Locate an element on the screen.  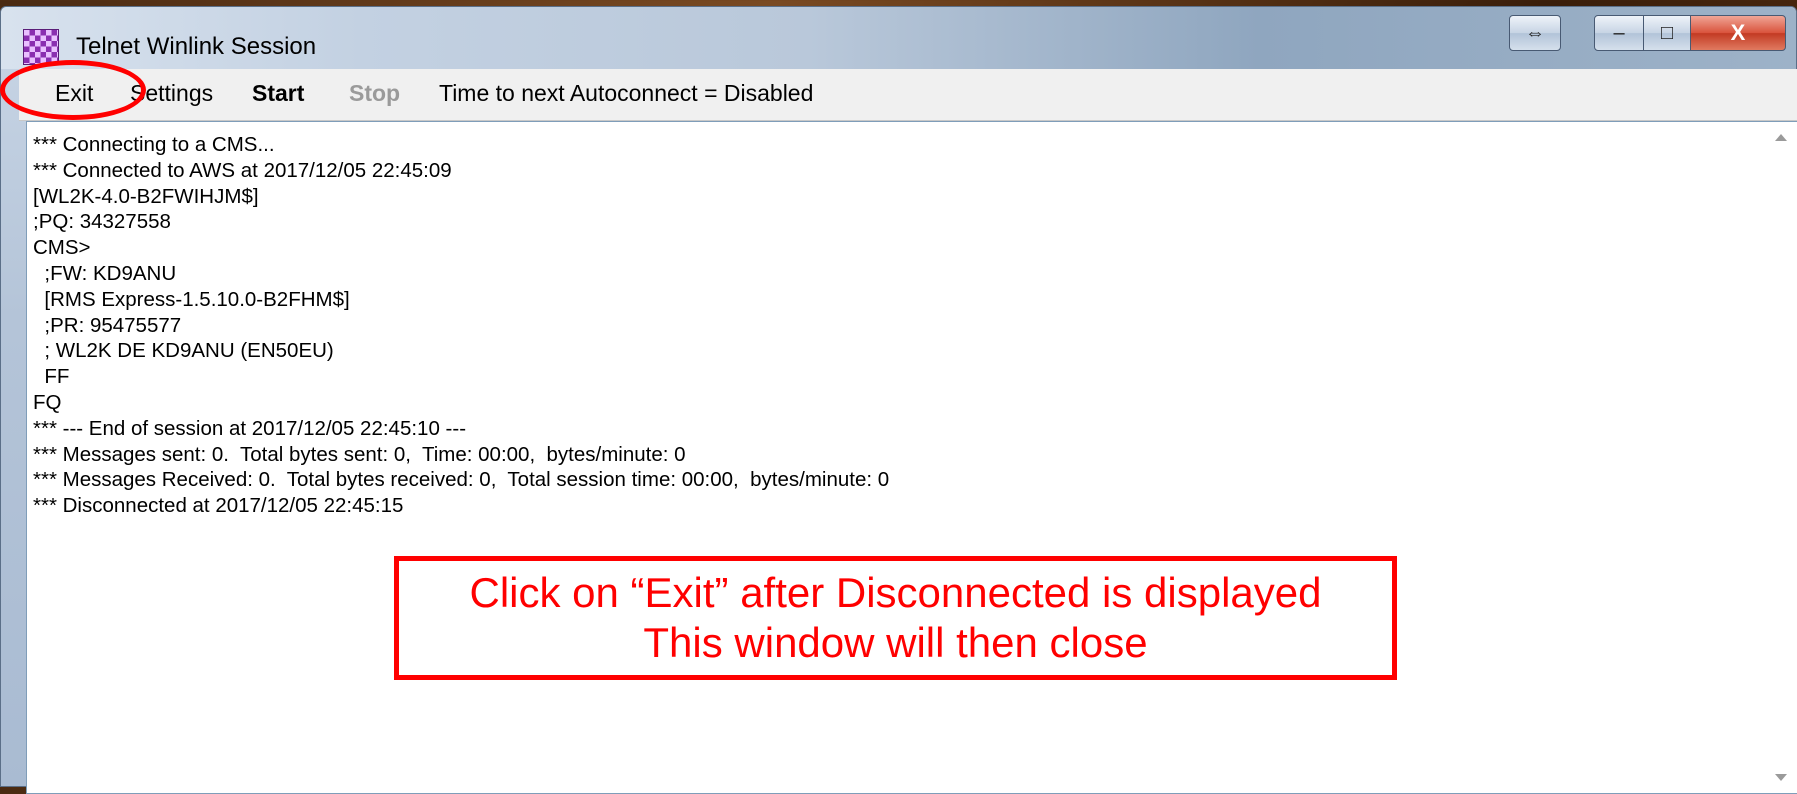
log-line: [RMS Express-1.5.10.0-B2FHM$] is located at coordinates (191, 299).